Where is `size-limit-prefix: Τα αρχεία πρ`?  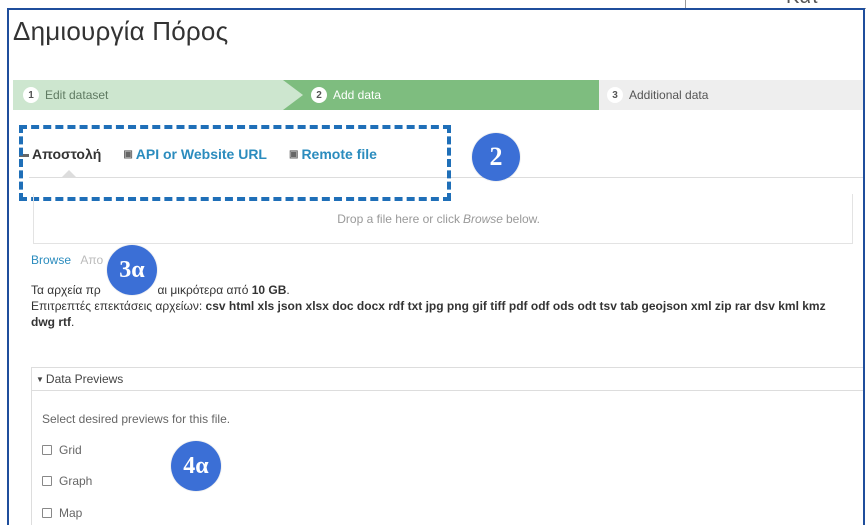 size-limit-prefix: Τα αρχεία πρ is located at coordinates (66, 290).